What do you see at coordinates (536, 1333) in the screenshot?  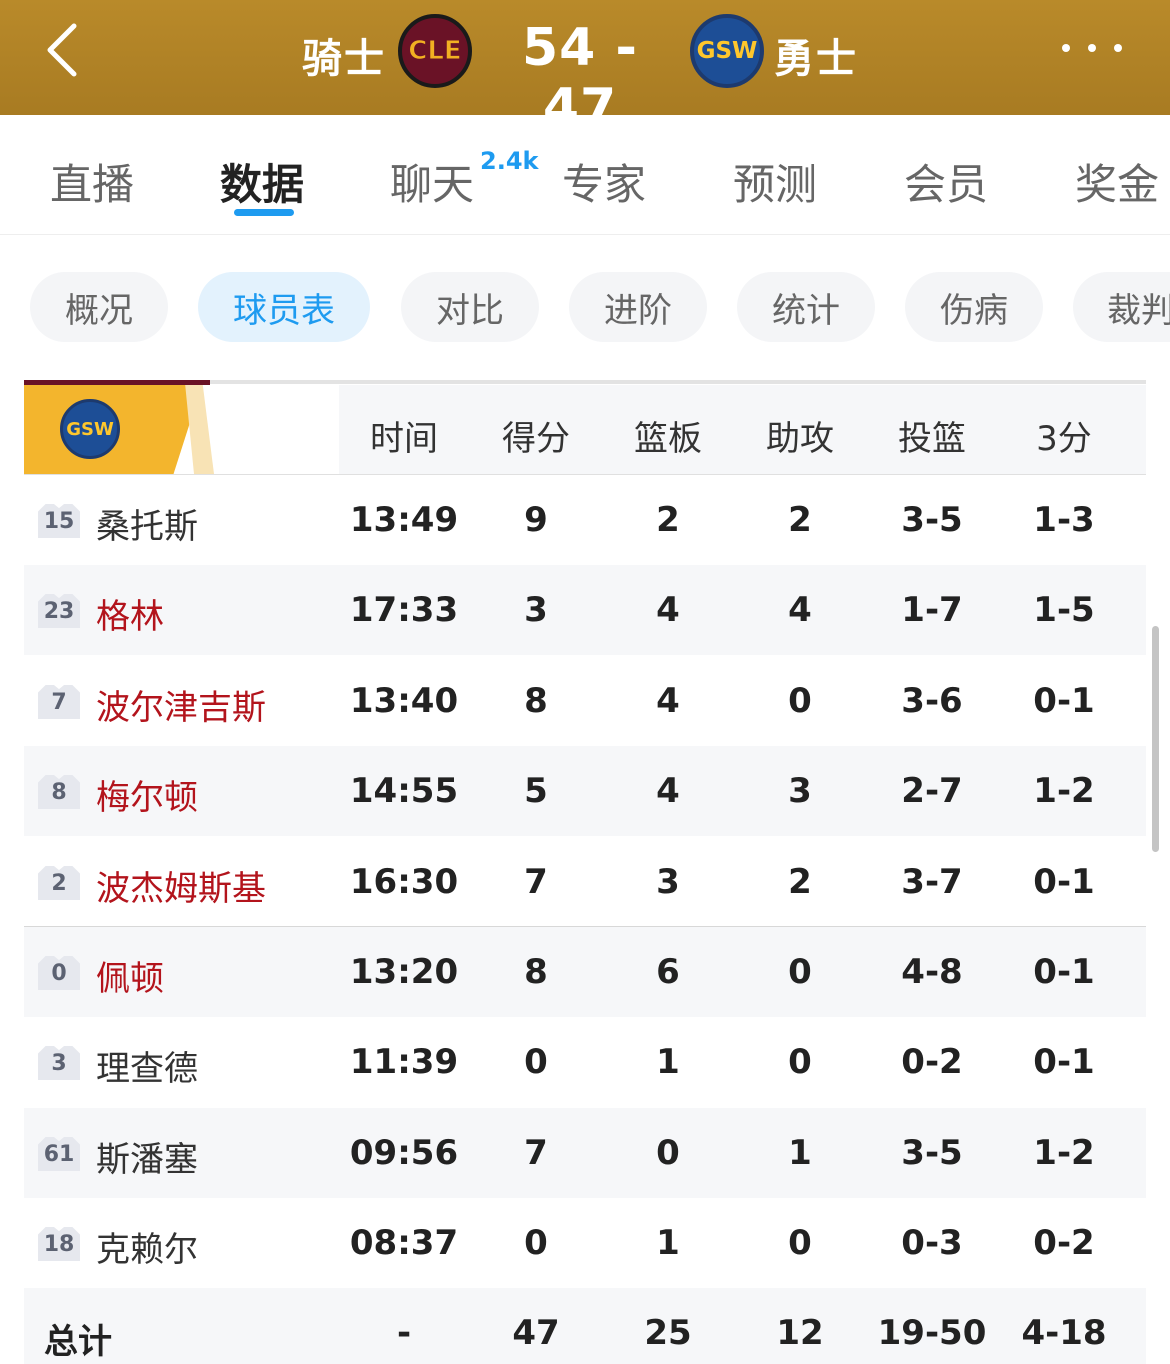 I see `totals-points: 47` at bounding box center [536, 1333].